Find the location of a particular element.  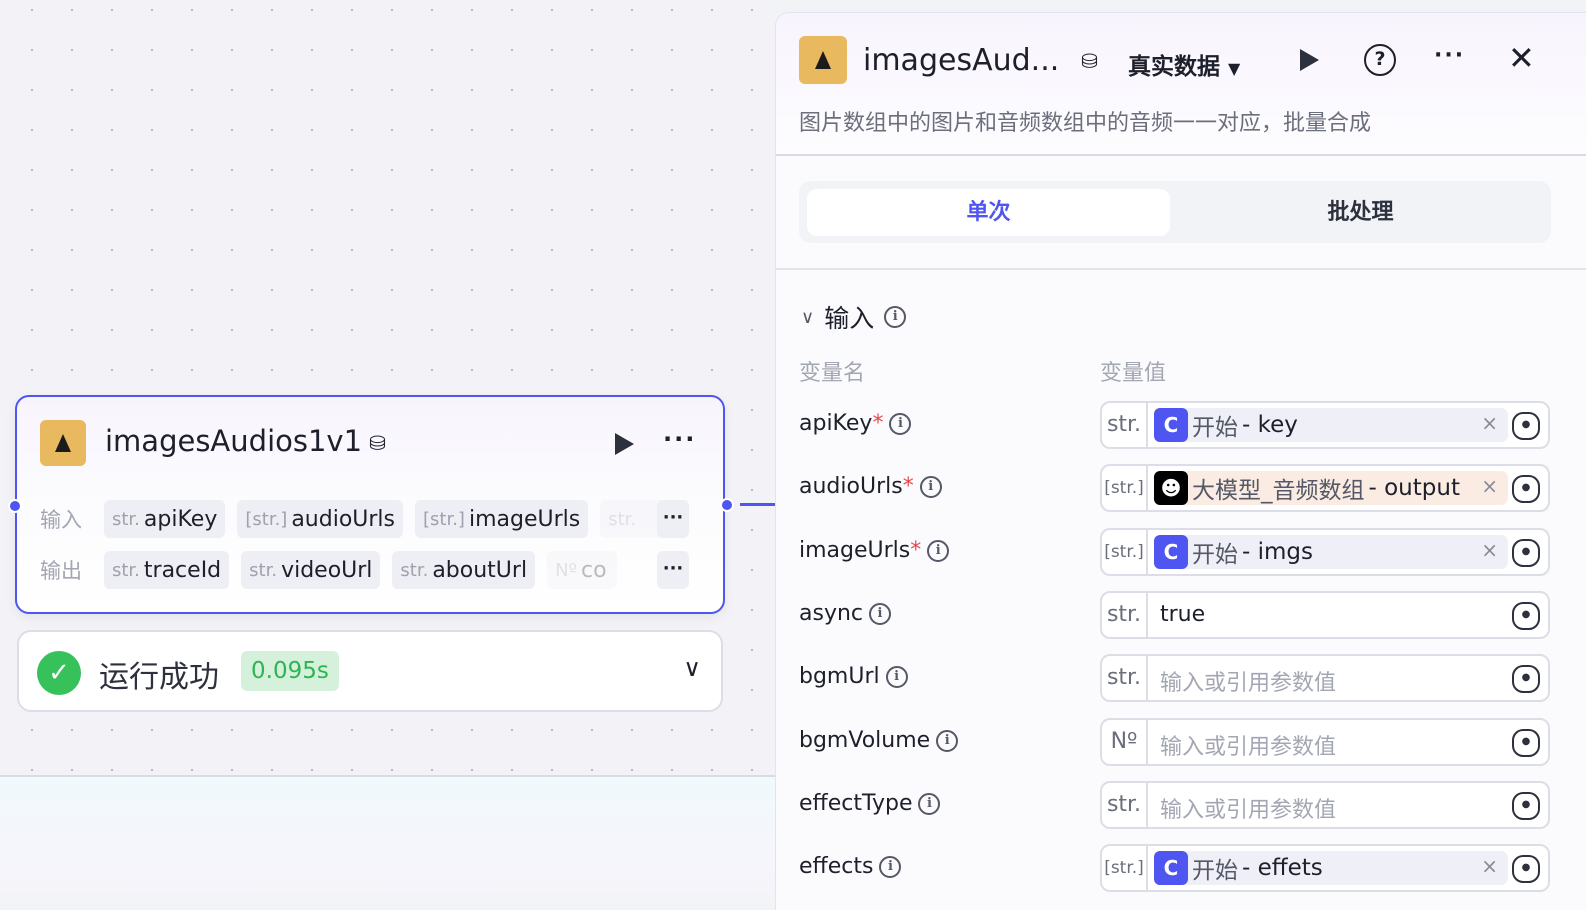

variable-row-effecttype: effectType i str. 输入或引用参数值 ● is located at coordinates (1179, 805).